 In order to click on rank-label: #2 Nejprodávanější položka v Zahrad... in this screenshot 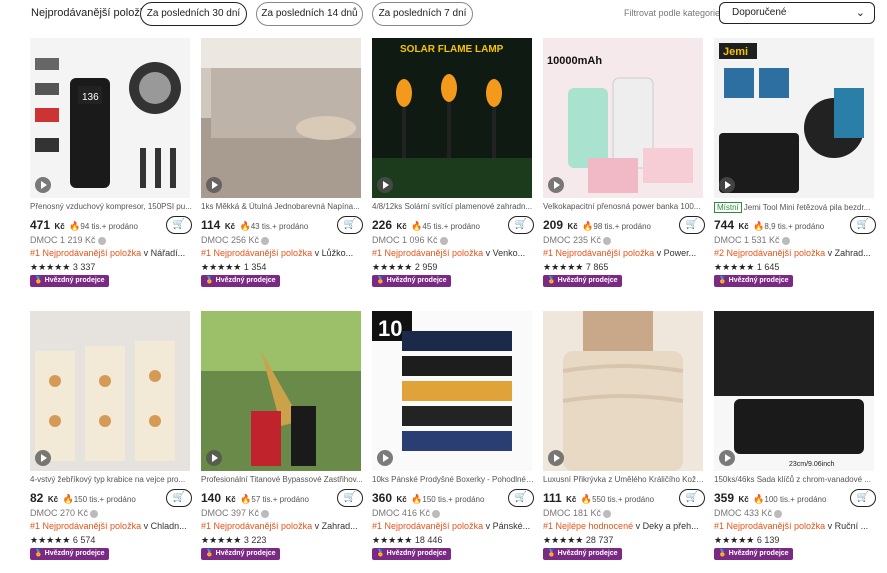, I will do `click(795, 253)`.